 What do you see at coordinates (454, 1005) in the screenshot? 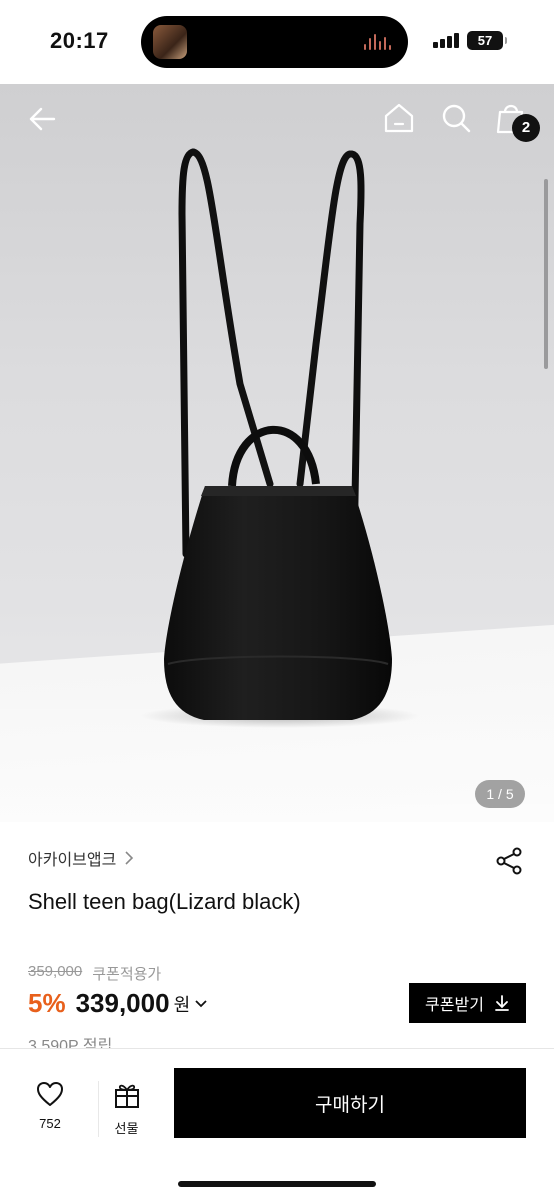
I see `get-coupon-label: 쿠폰받기` at bounding box center [454, 1005].